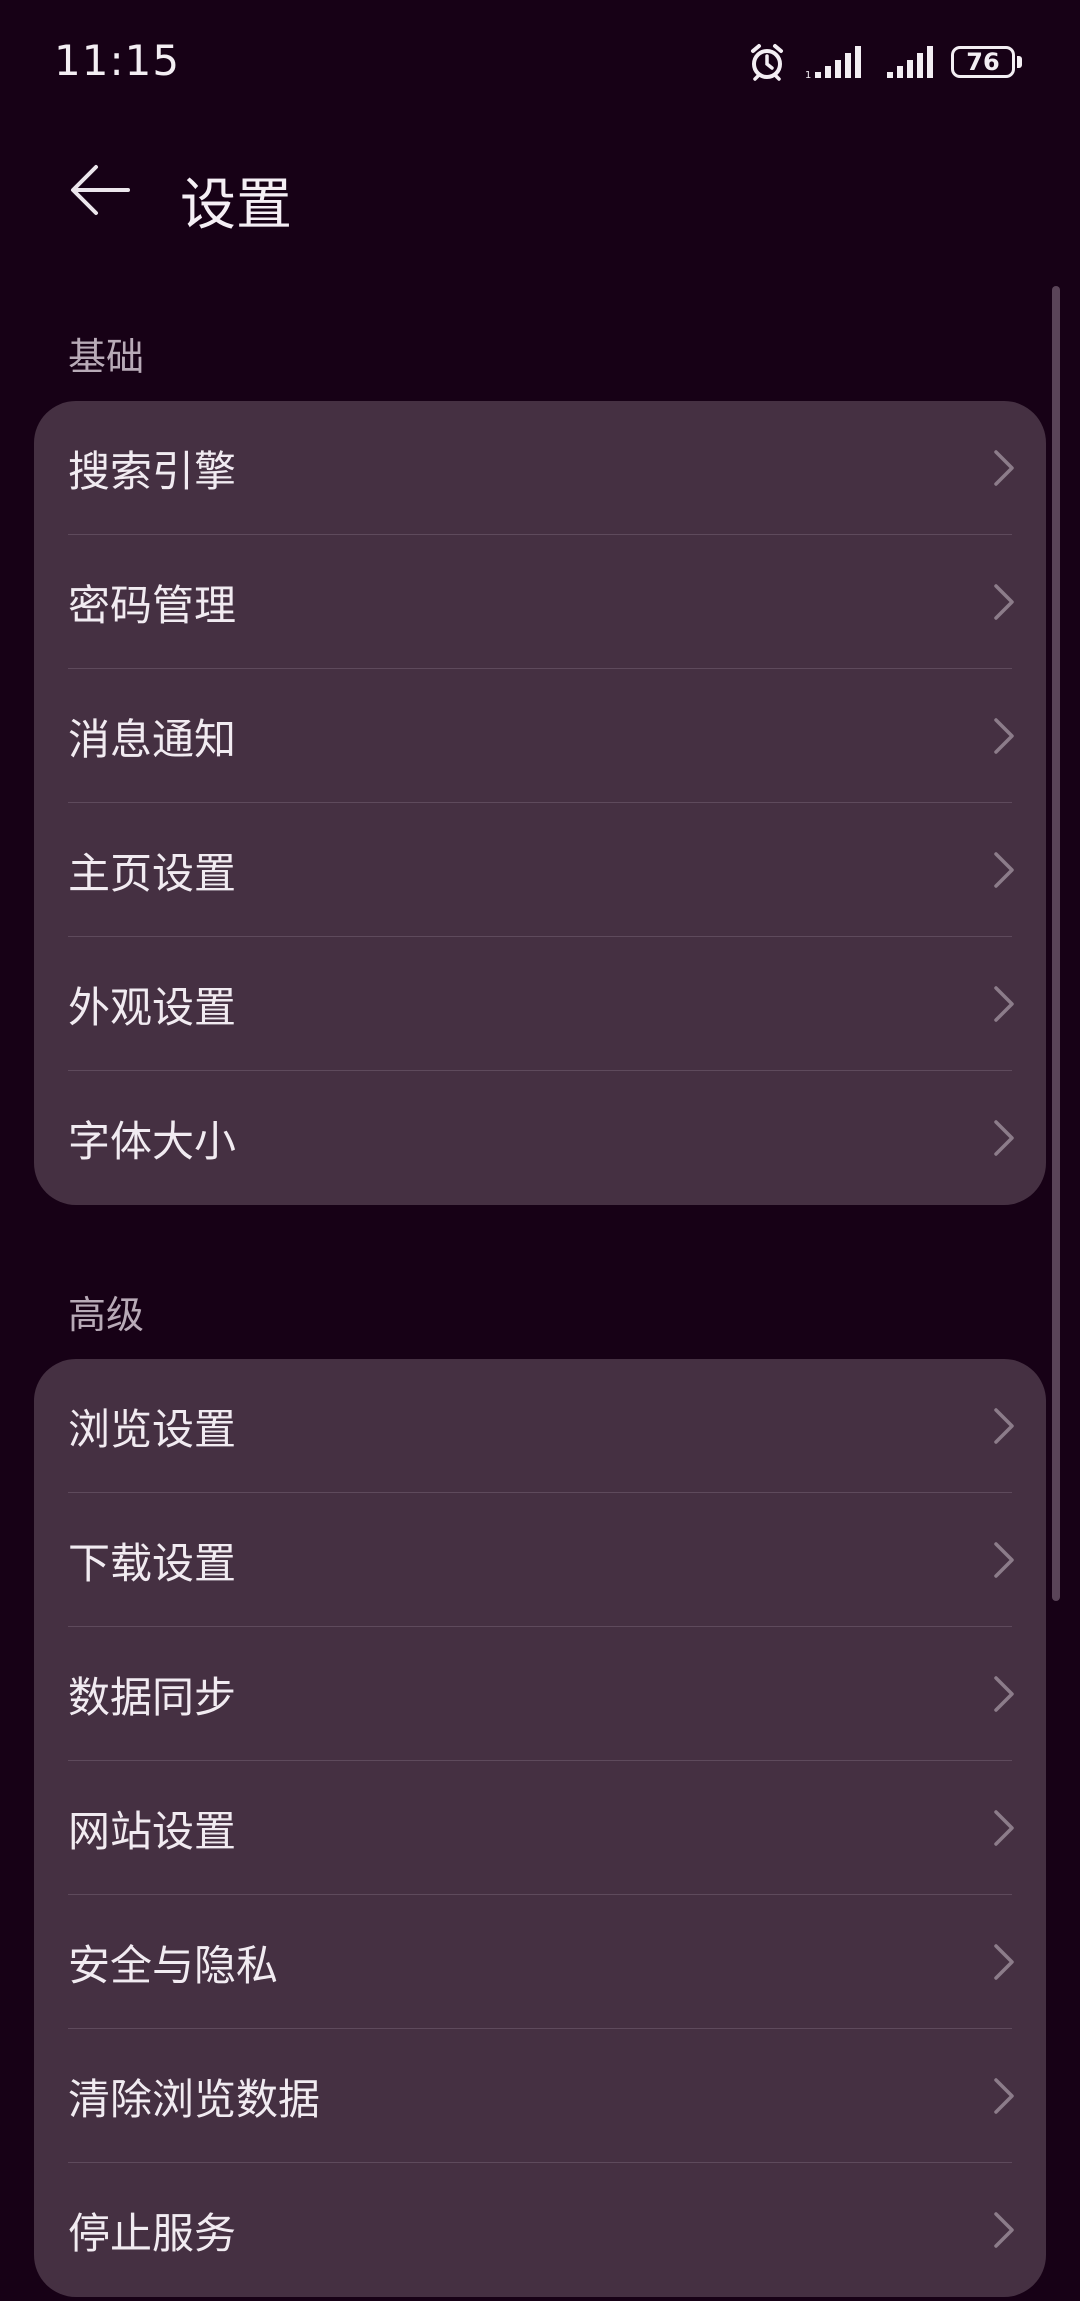 The height and width of the screenshot is (2301, 1080). I want to click on list-item-label: 字体大小, so click(152, 1141).